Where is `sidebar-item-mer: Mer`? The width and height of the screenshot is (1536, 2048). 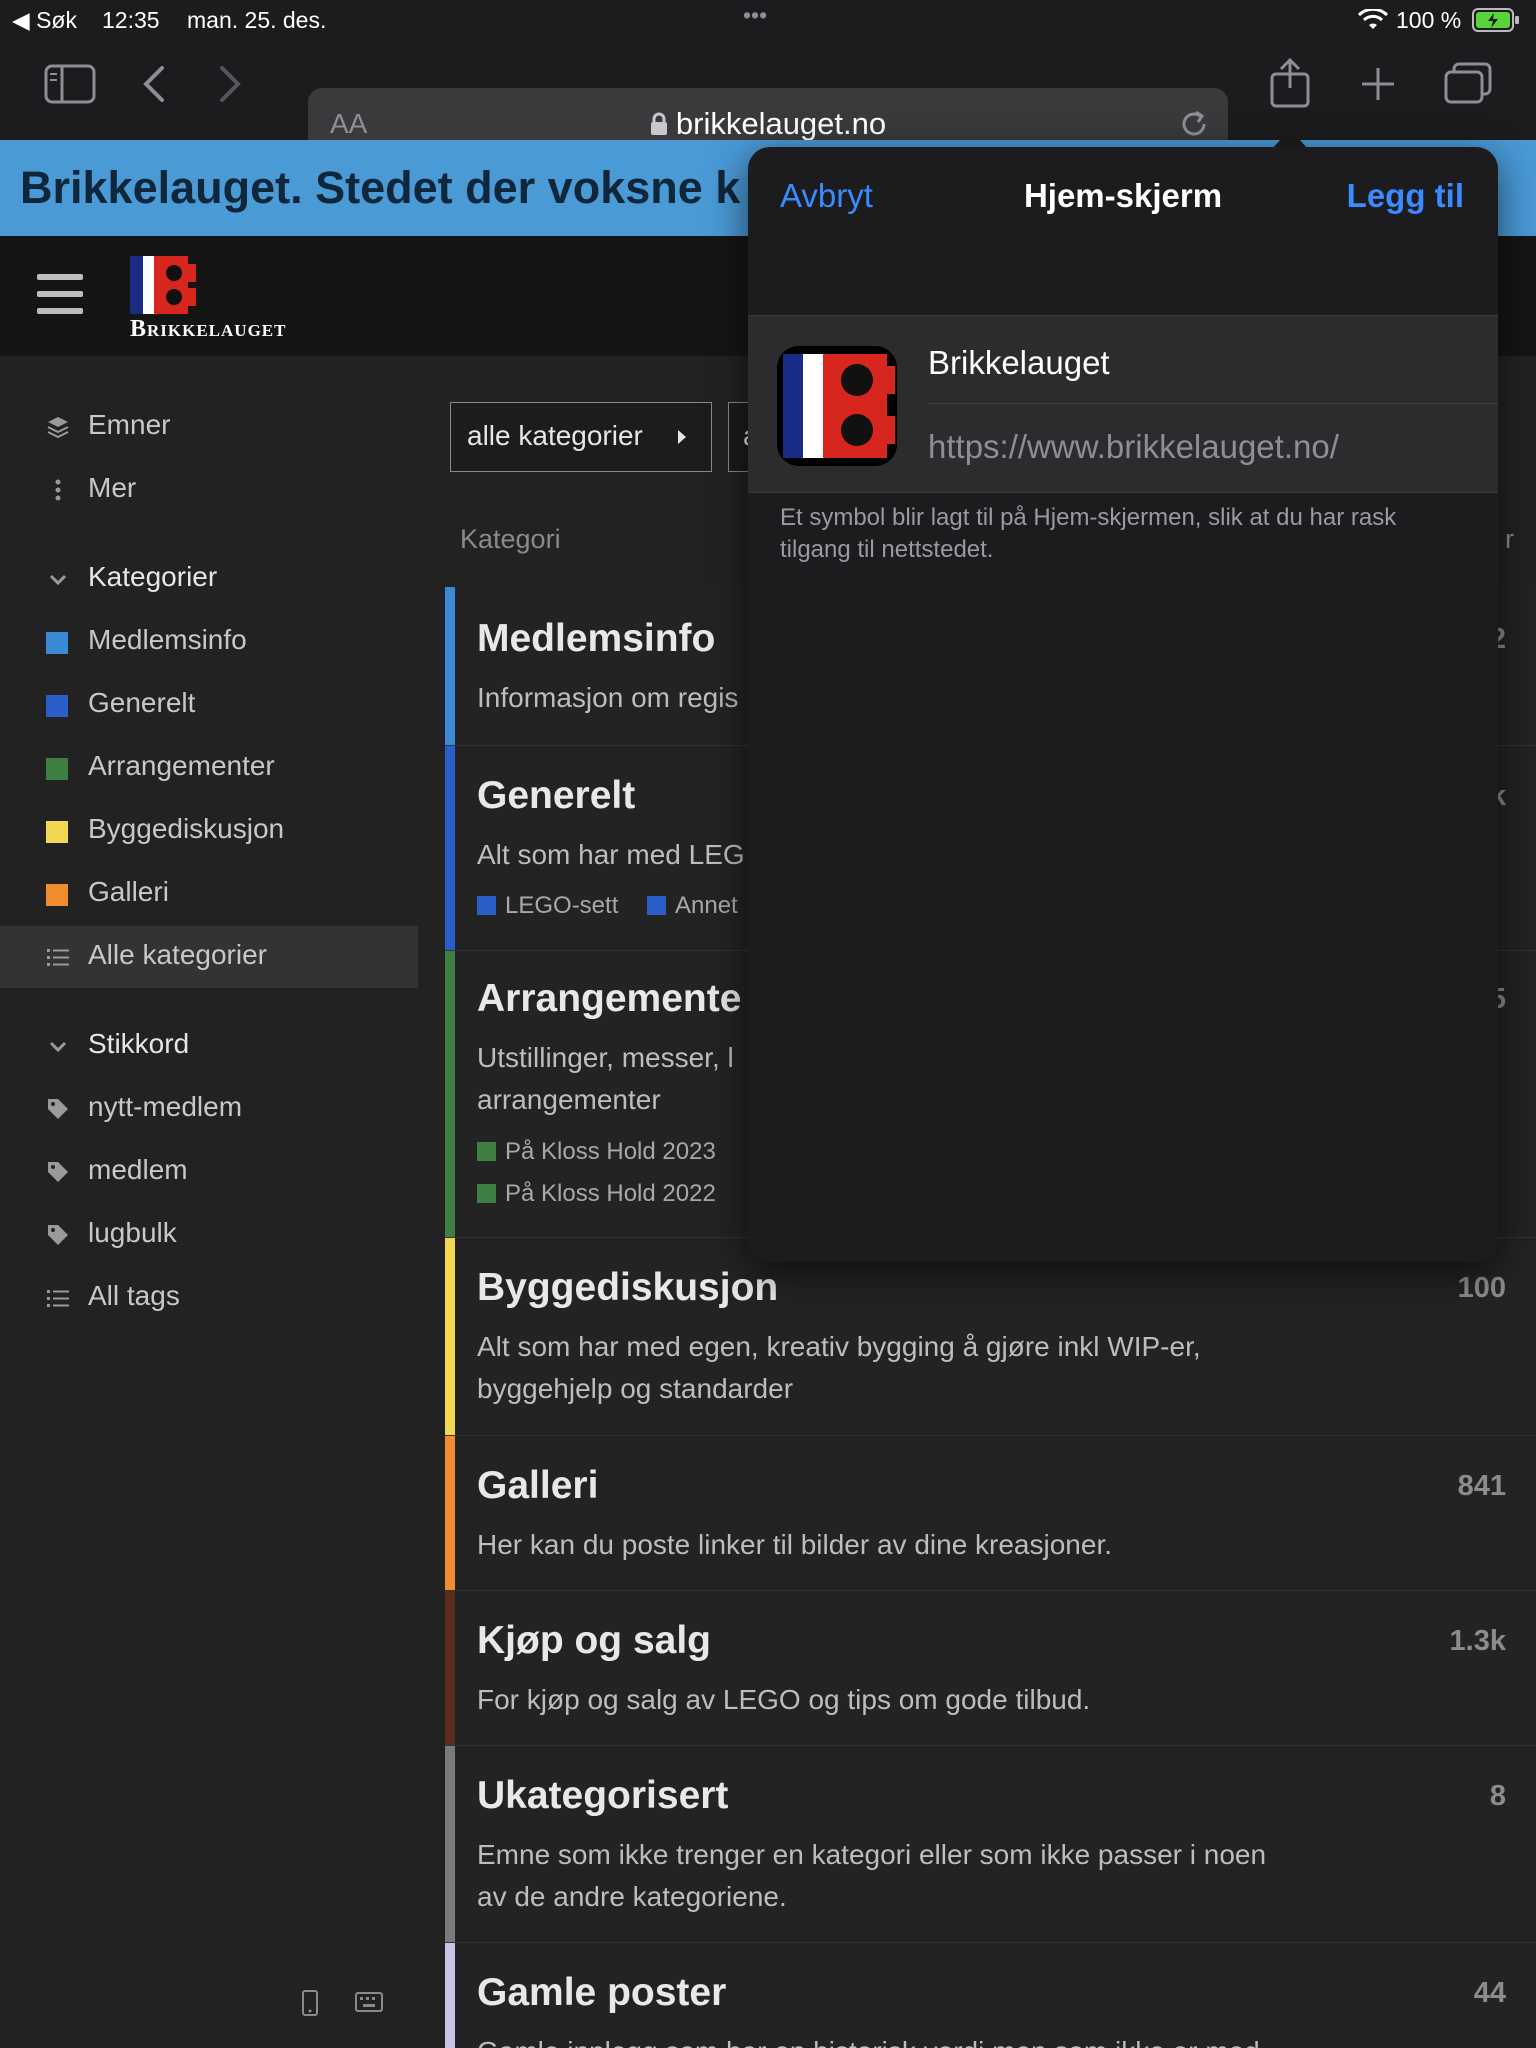
sidebar-item-mer: Mer is located at coordinates (209, 490).